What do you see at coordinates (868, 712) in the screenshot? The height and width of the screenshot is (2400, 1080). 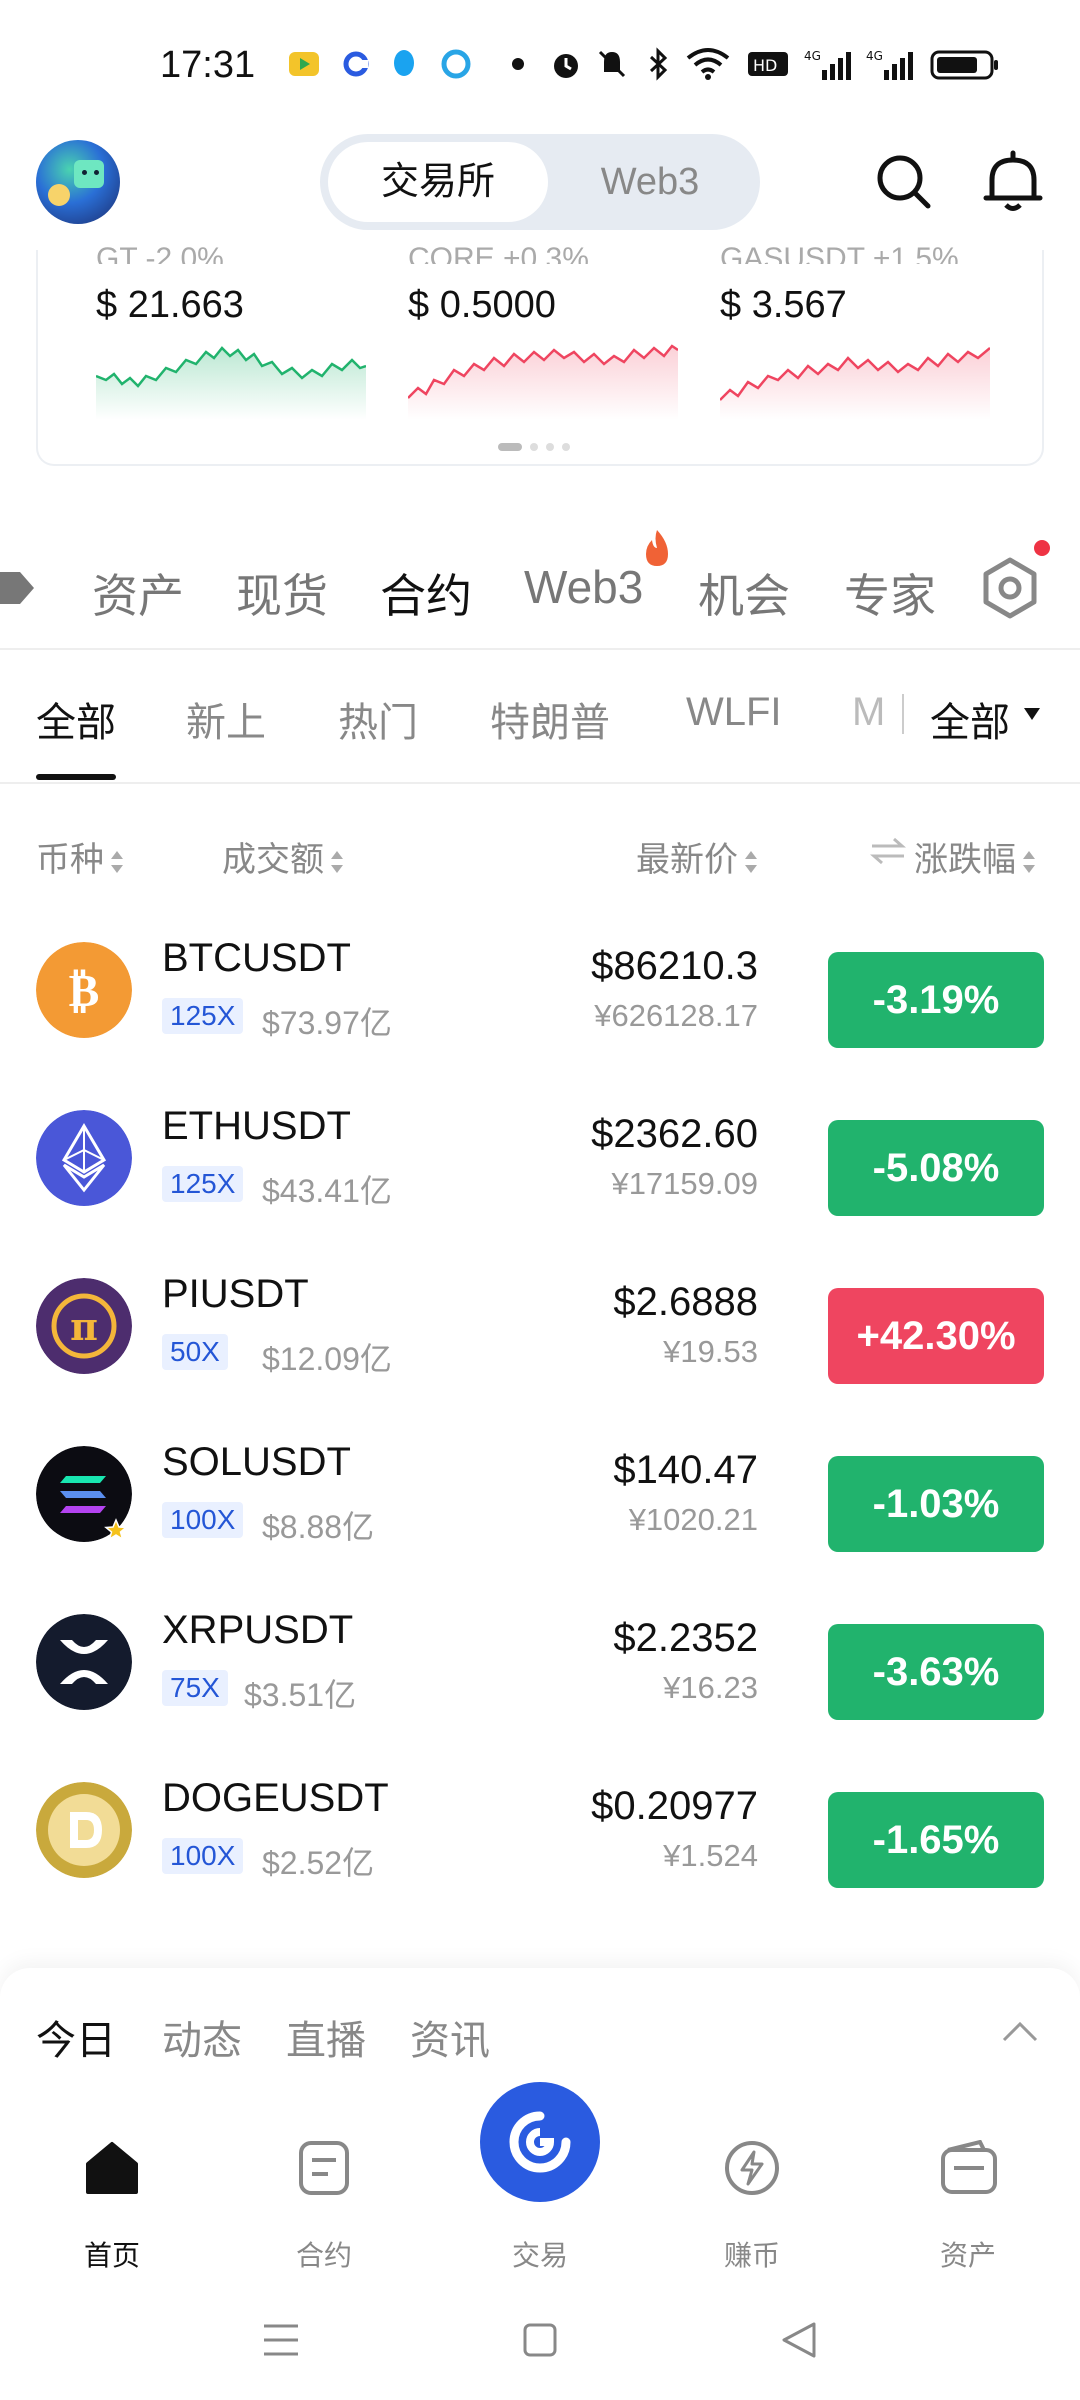 I see `subtab-more: M` at bounding box center [868, 712].